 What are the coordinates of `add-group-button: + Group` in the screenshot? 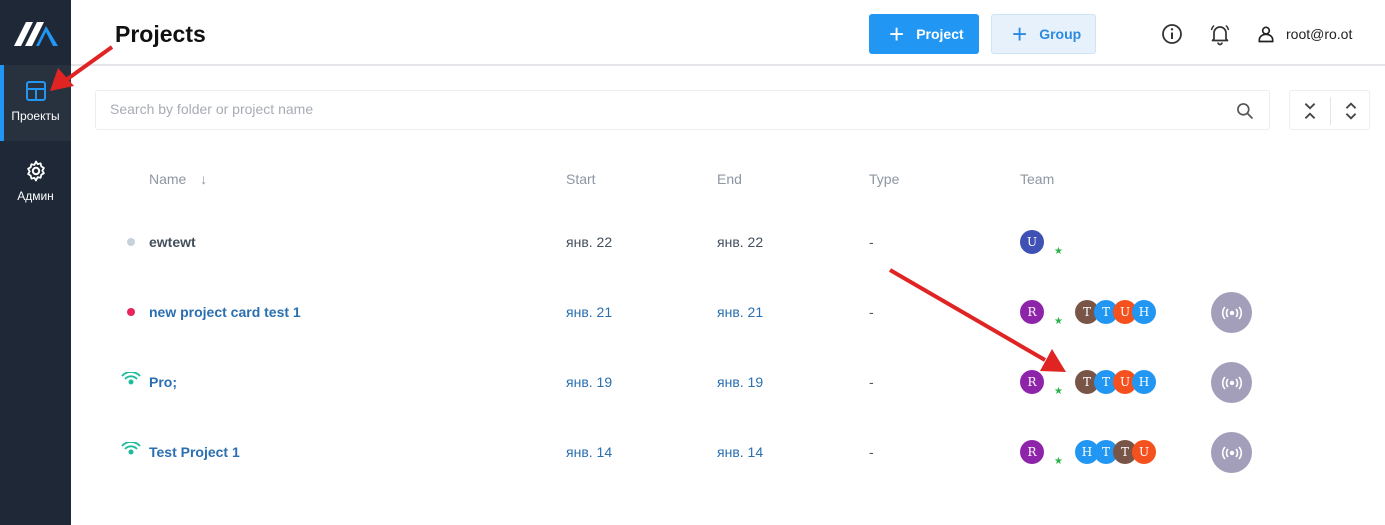 It's located at (1043, 34).